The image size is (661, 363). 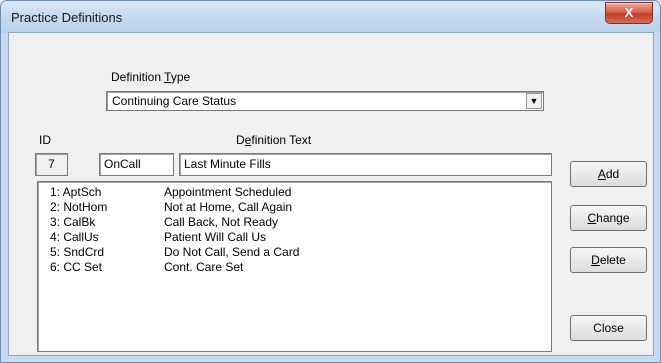 What do you see at coordinates (221, 222) in the screenshot?
I see `list-item-description: Call Back, Not Ready` at bounding box center [221, 222].